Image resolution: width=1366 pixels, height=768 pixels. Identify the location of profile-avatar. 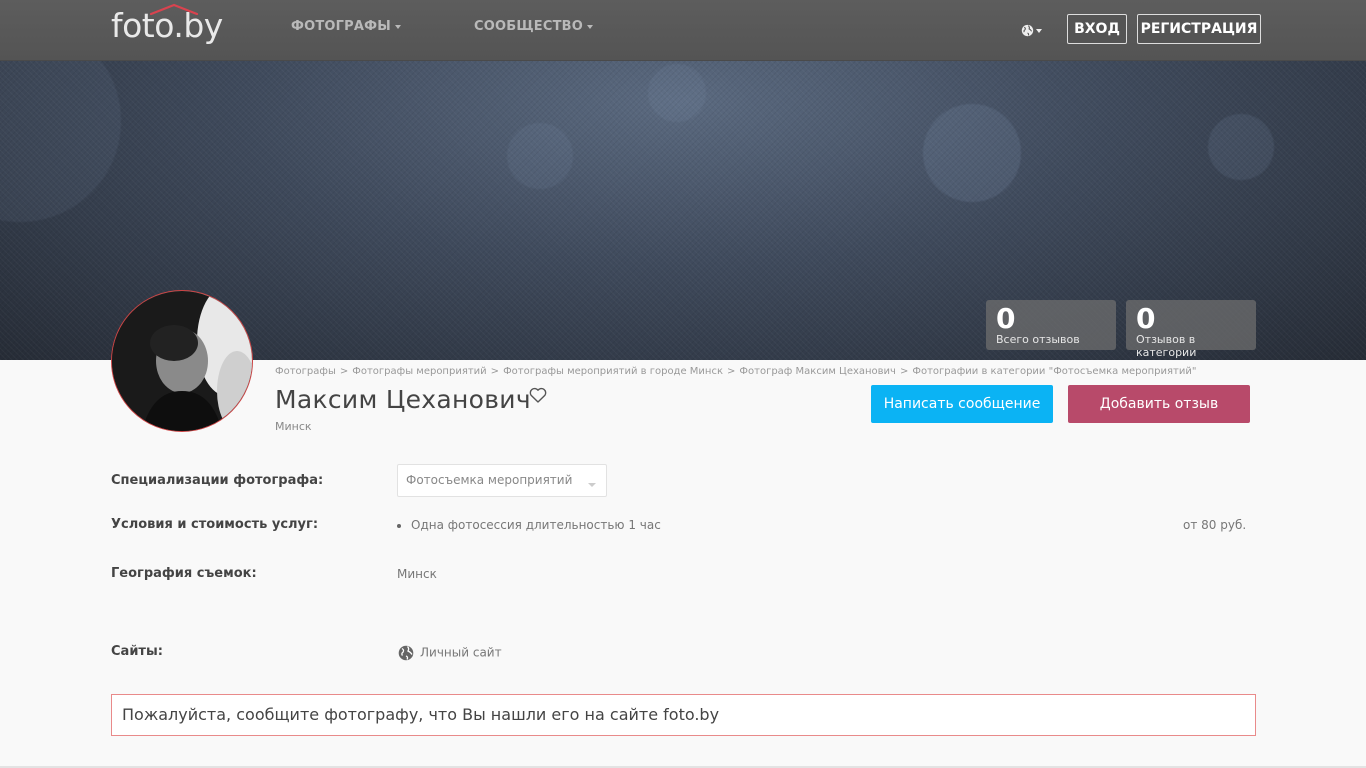
(182, 361).